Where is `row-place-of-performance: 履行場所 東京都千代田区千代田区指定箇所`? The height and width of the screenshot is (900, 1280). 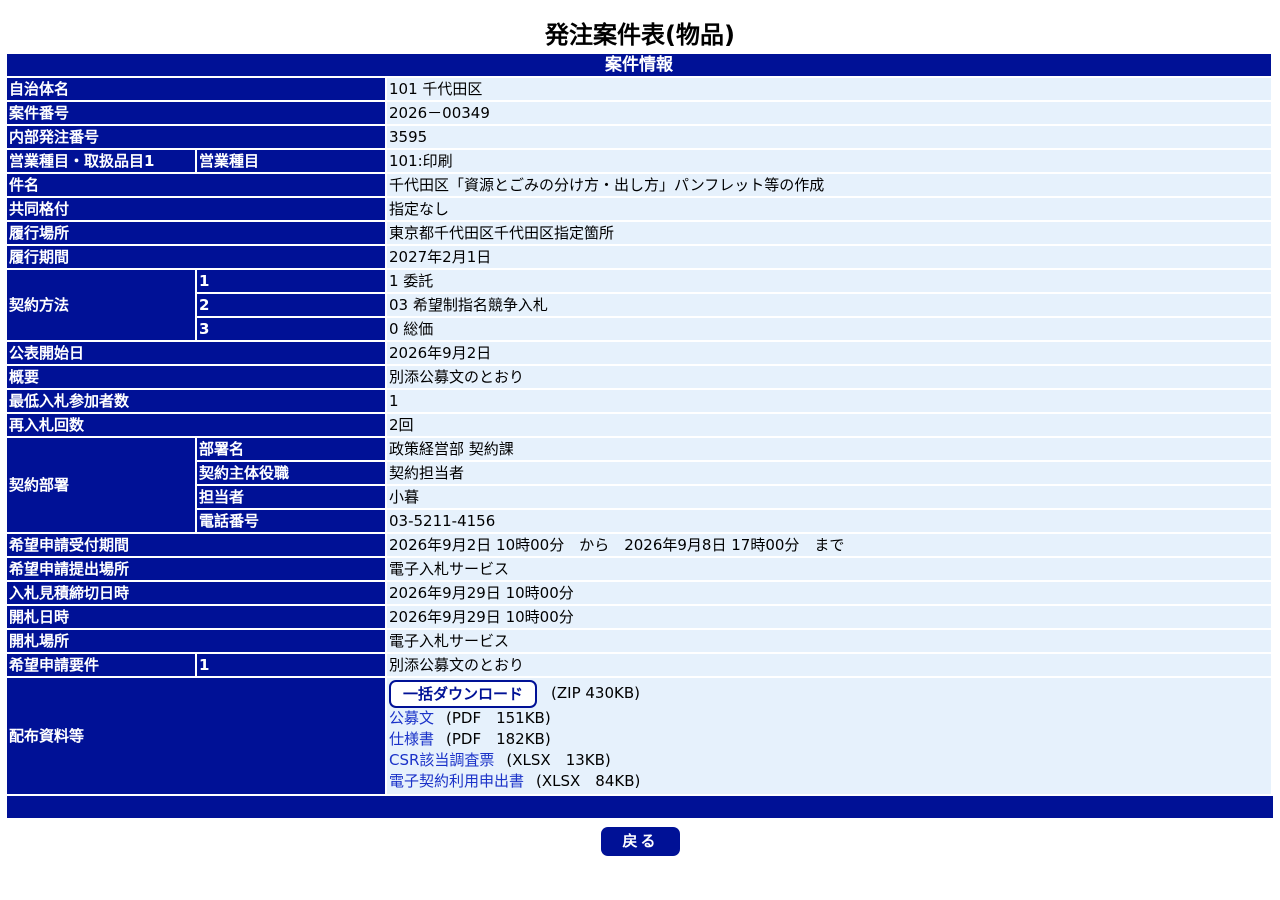 row-place-of-performance: 履行場所 東京都千代田区千代田区指定箇所 is located at coordinates (640, 234).